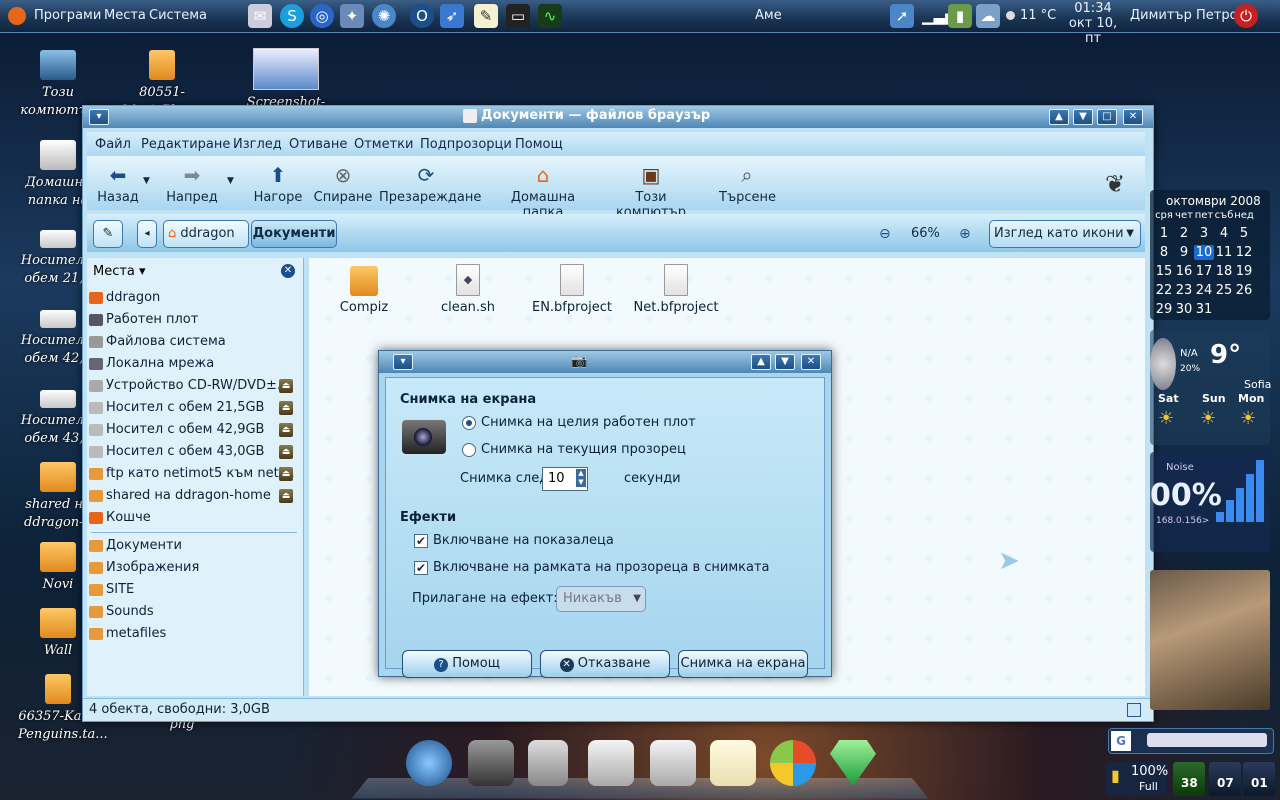  Describe the element at coordinates (605, 362) in the screenshot. I see `dialog-titlebar: ▾ 📷 ▲ ▼ ✕` at that location.